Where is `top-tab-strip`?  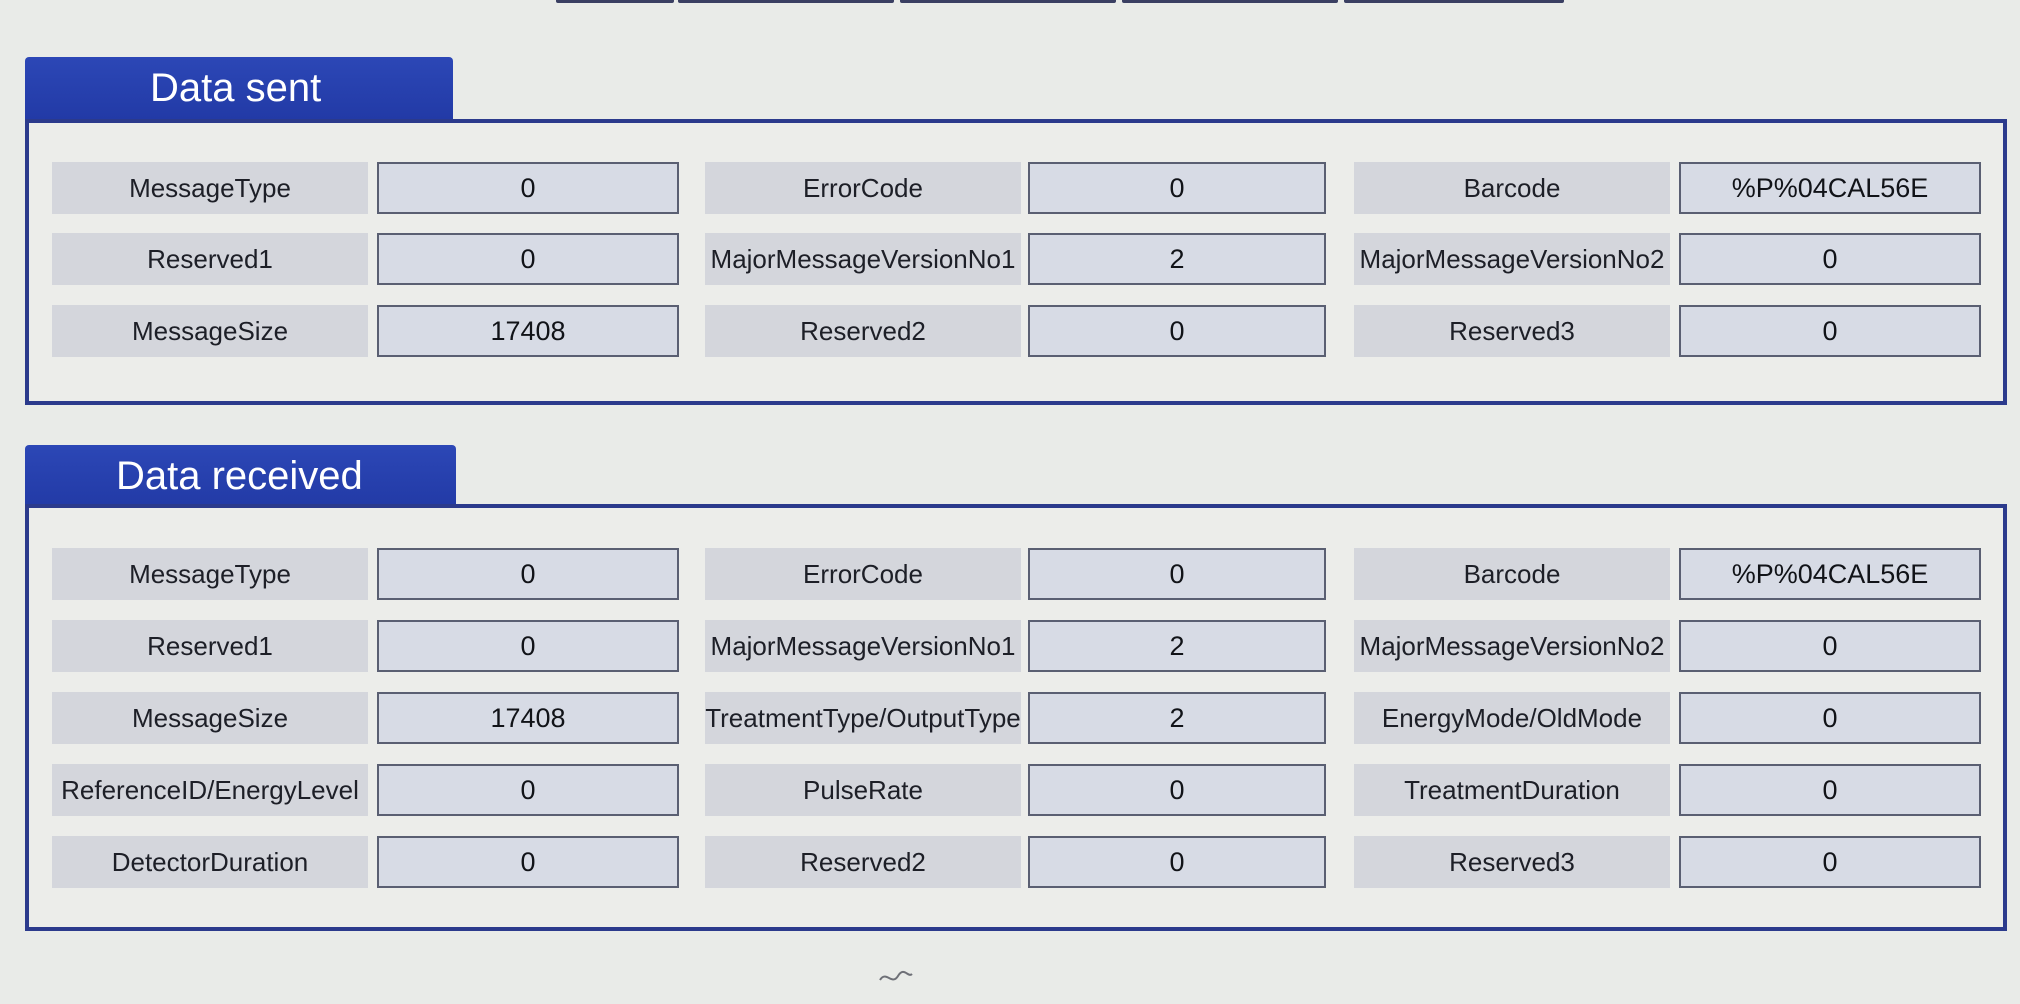 top-tab-strip is located at coordinates (1010, 3).